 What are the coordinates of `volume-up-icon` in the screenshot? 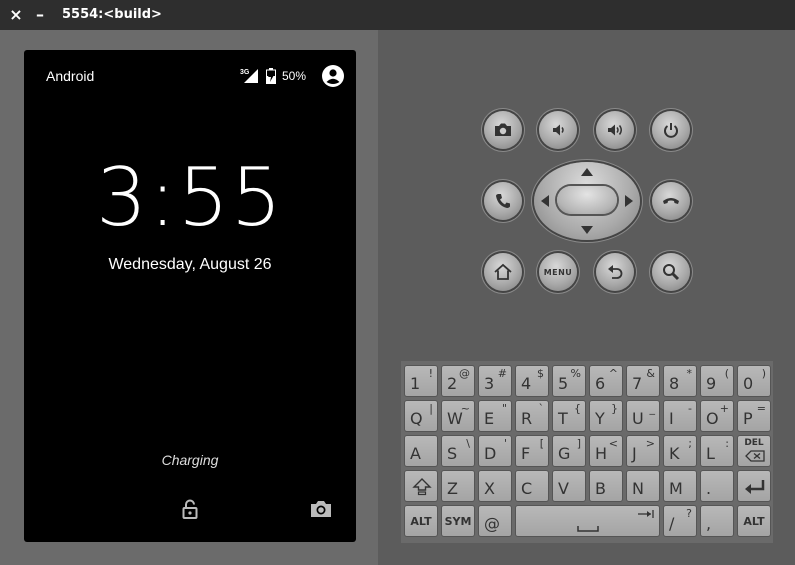 It's located at (615, 130).